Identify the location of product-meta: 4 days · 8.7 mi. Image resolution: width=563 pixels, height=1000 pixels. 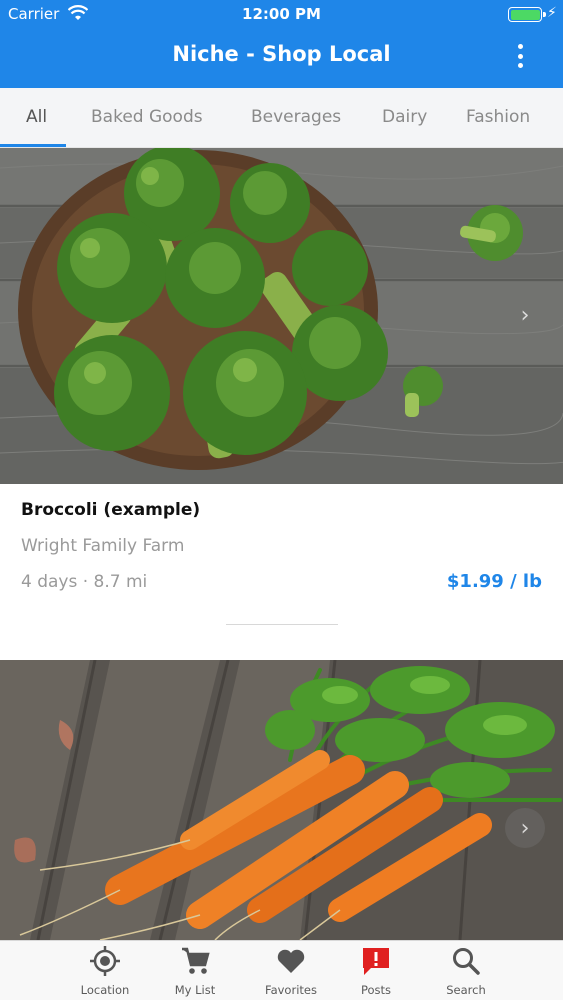
(84, 582).